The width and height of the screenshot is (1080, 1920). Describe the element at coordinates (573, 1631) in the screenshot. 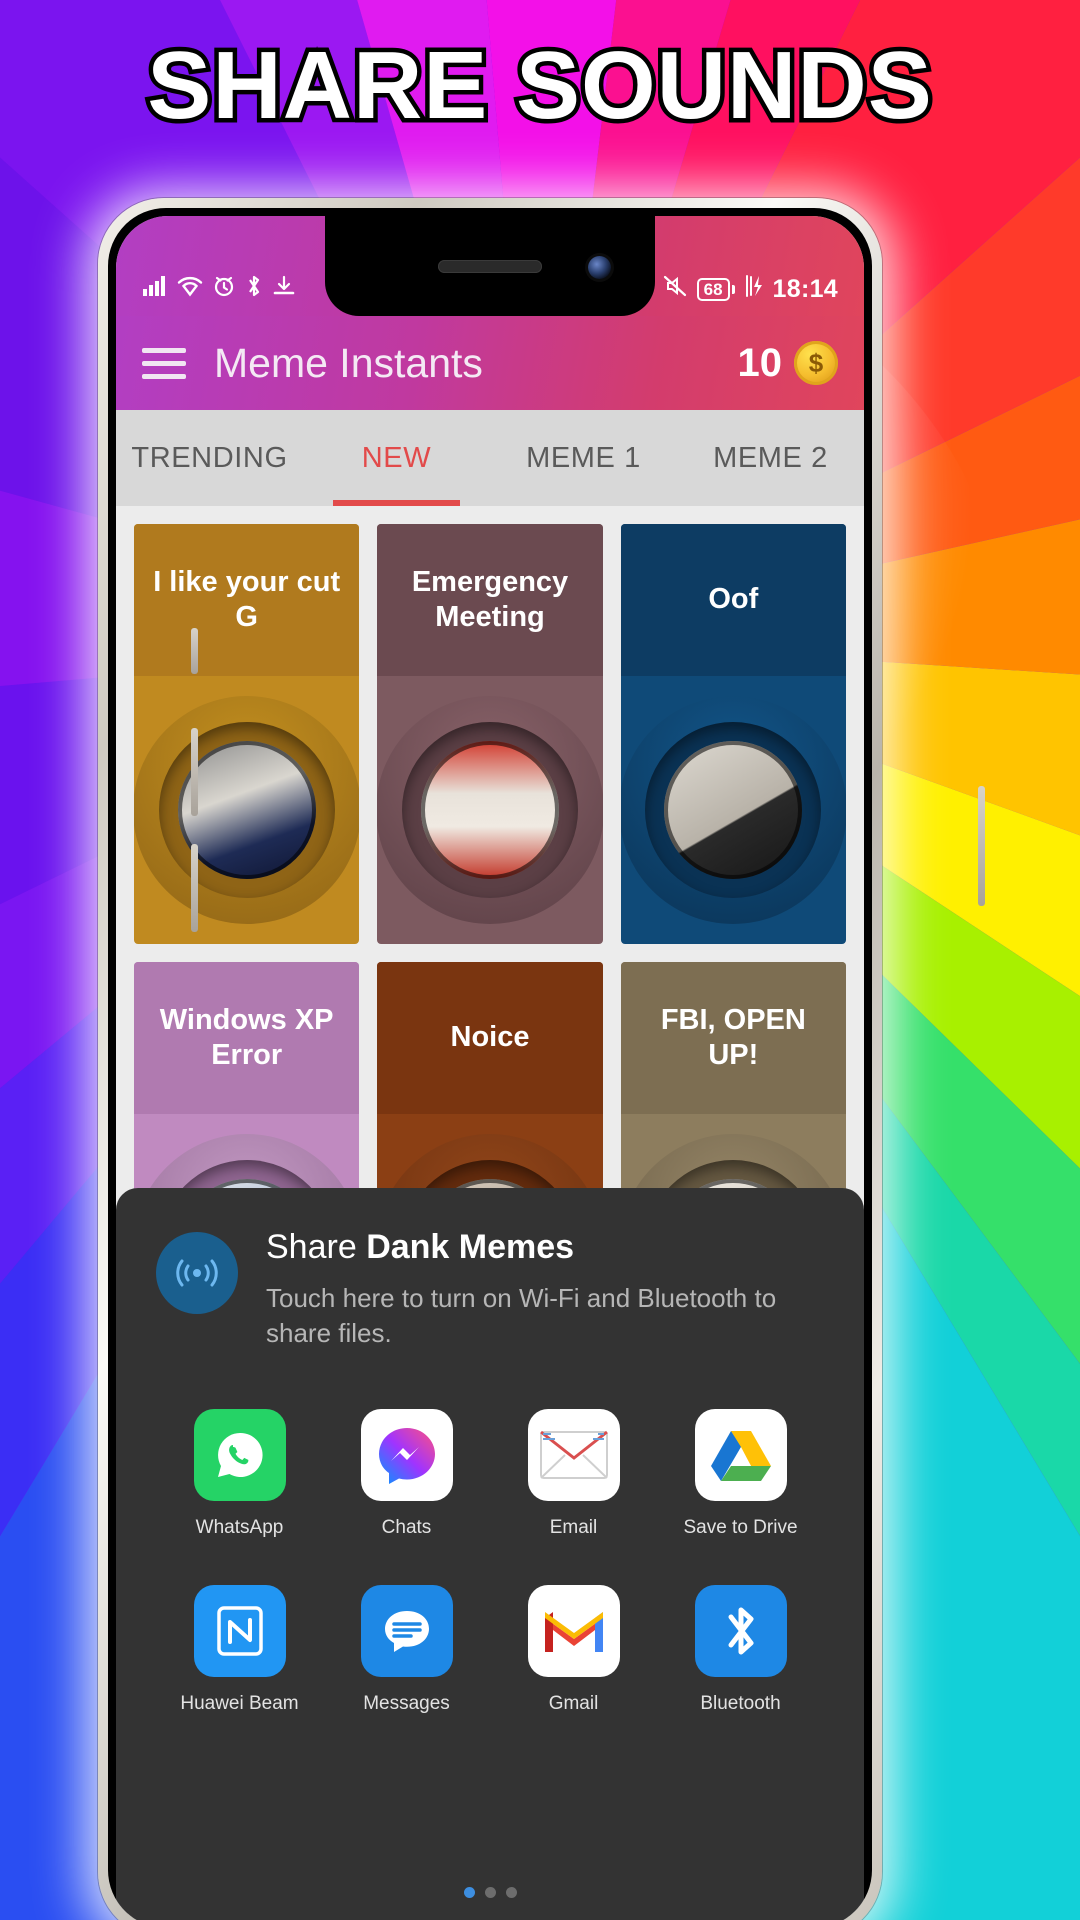

I see `gmail-icon` at that location.